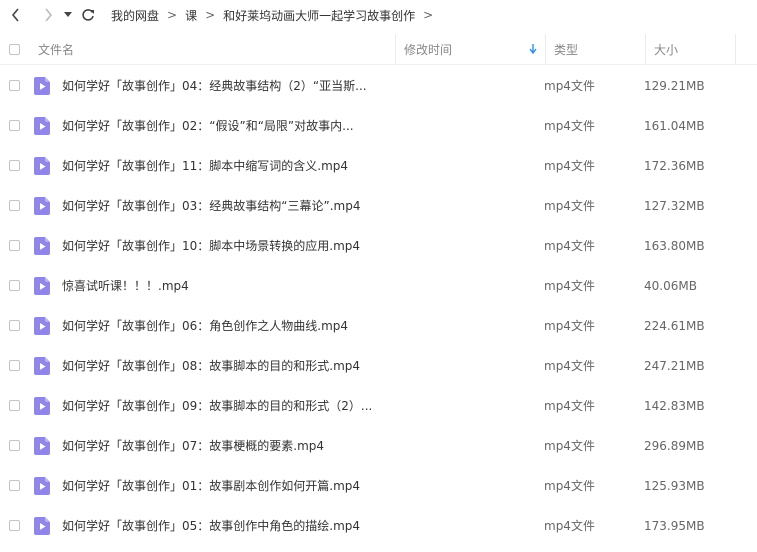  Describe the element at coordinates (378, 326) in the screenshot. I see `file-row: 如何学好「故事创作」06：角色创作之人物曲线.mp4 mp4文件 224.61MB` at that location.